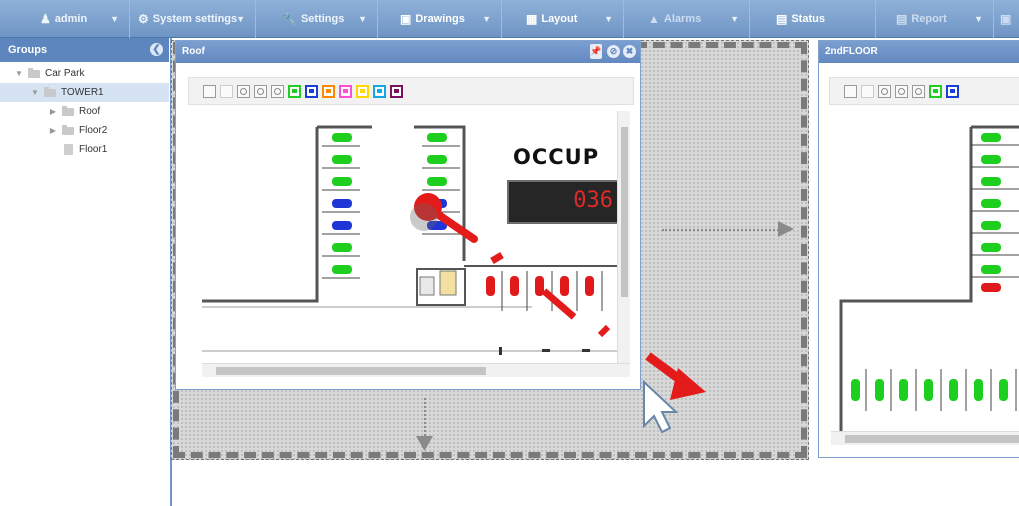 Image resolution: width=1019 pixels, height=506 pixels. I want to click on pin-icon: 📌, so click(596, 51).